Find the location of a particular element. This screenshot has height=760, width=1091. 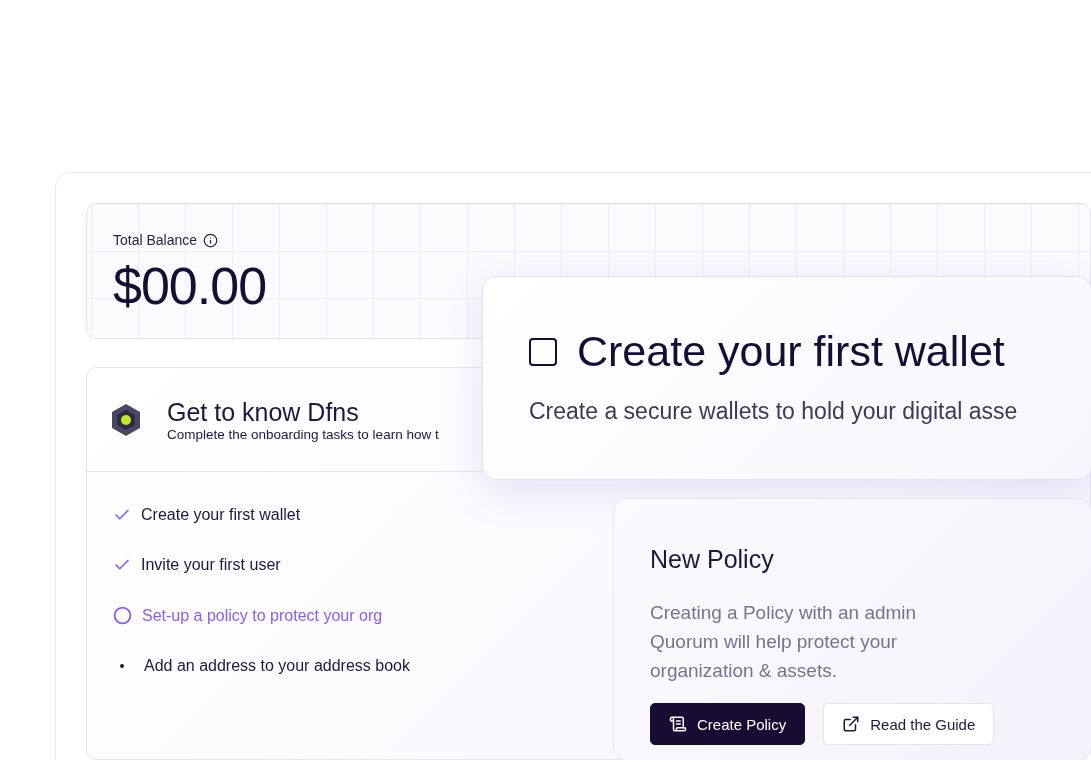

policy-title: New Policy is located at coordinates (712, 559).